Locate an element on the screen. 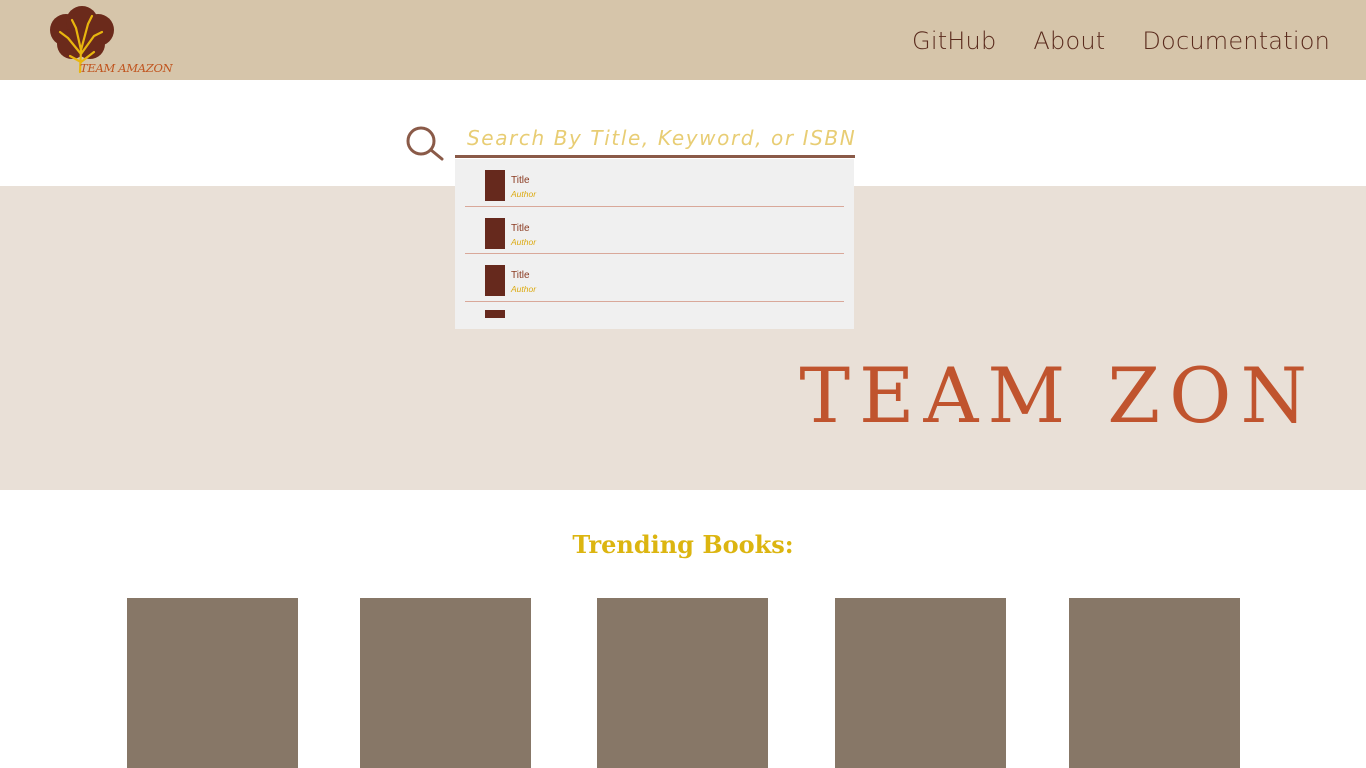  nav-link-github: GitHub is located at coordinates (954, 41).